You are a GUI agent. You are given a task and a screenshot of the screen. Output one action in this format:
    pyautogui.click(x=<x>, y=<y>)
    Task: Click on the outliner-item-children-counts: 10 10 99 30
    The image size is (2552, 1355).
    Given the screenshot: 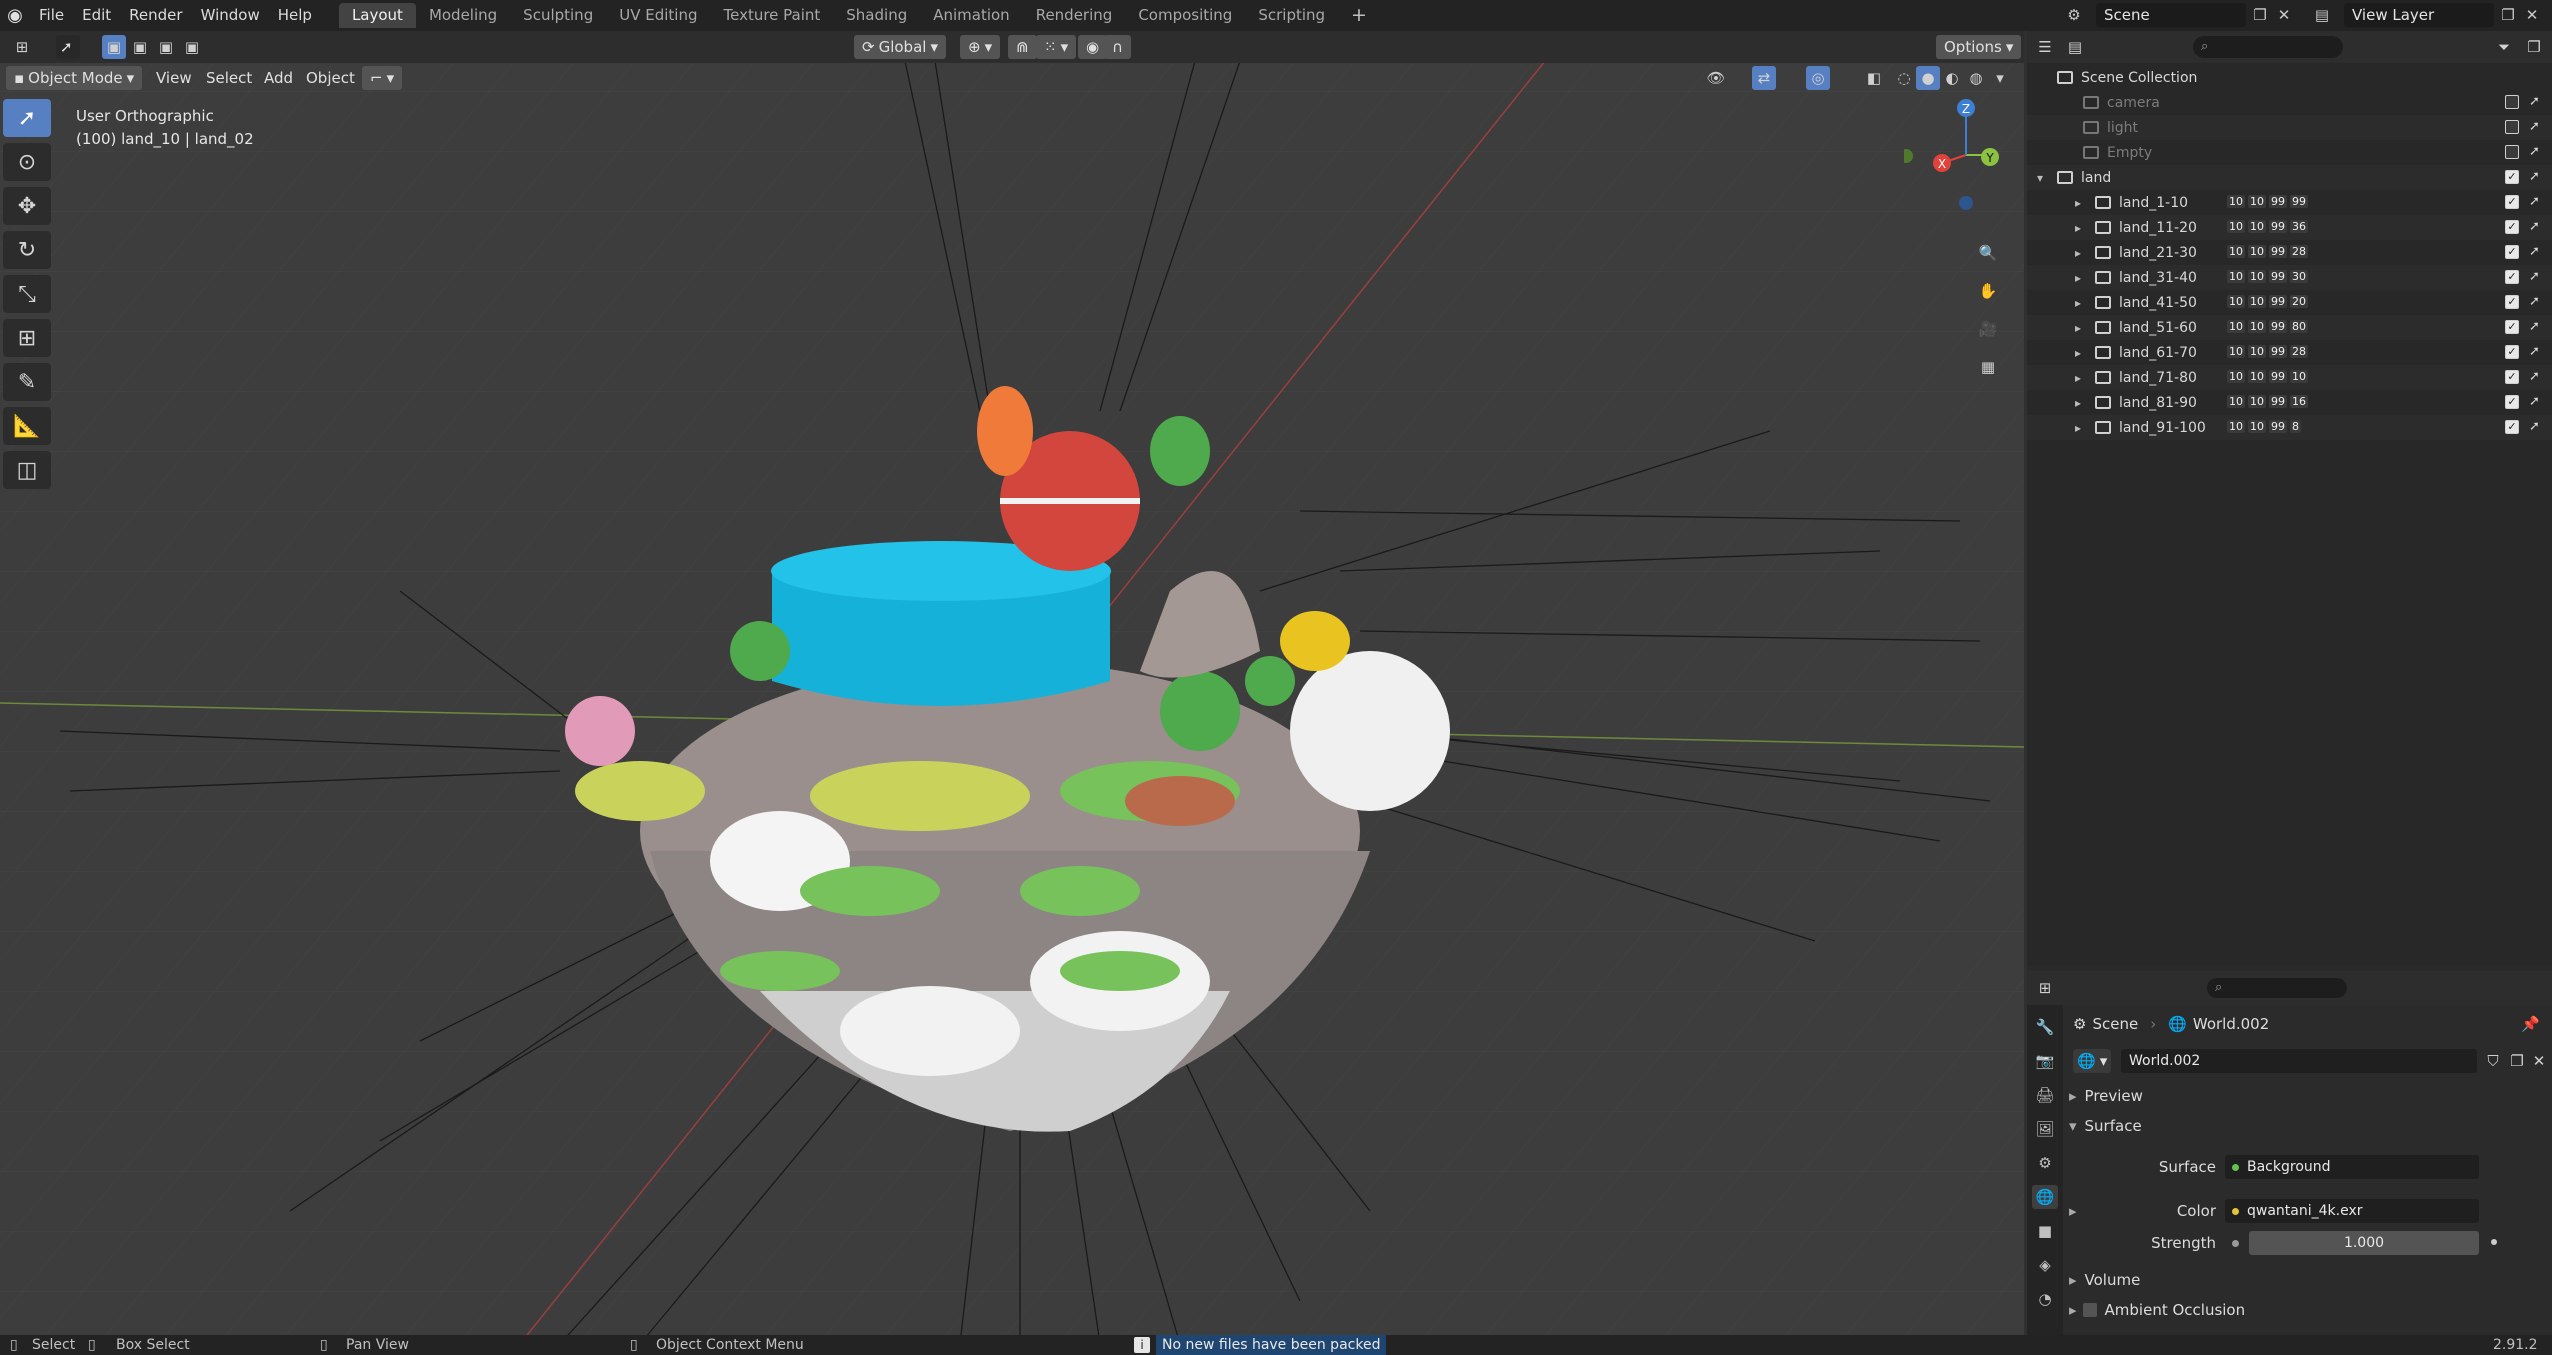 What is the action you would take?
    pyautogui.click(x=2267, y=276)
    